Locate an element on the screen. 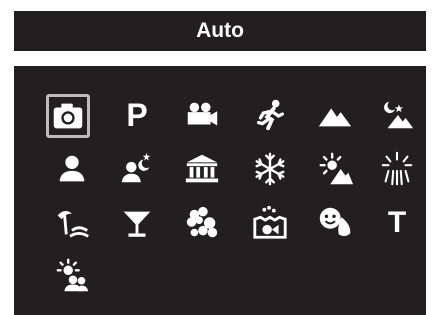 Image resolution: width=440 pixels, height=315 pixels. mode-kids-pets-button is located at coordinates (335, 223).